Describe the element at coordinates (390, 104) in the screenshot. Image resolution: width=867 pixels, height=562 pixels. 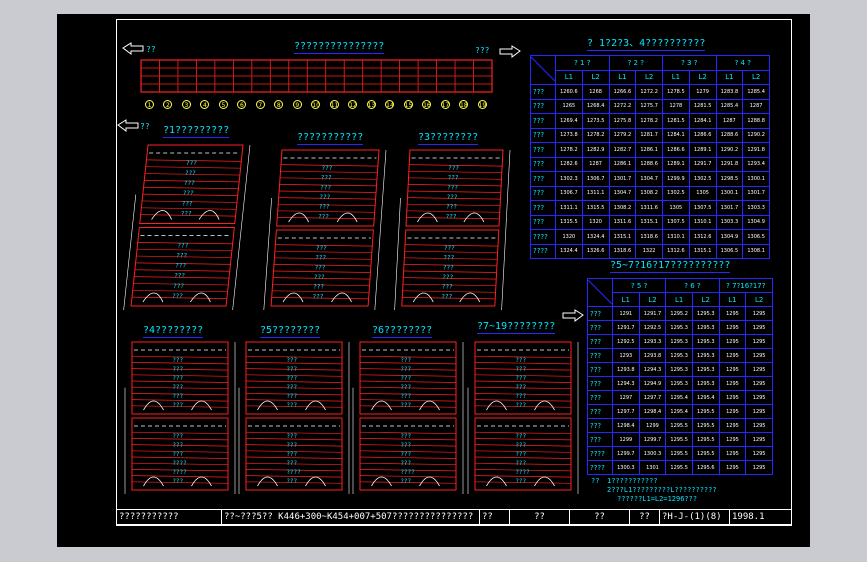
I see `section-number: 14` at that location.